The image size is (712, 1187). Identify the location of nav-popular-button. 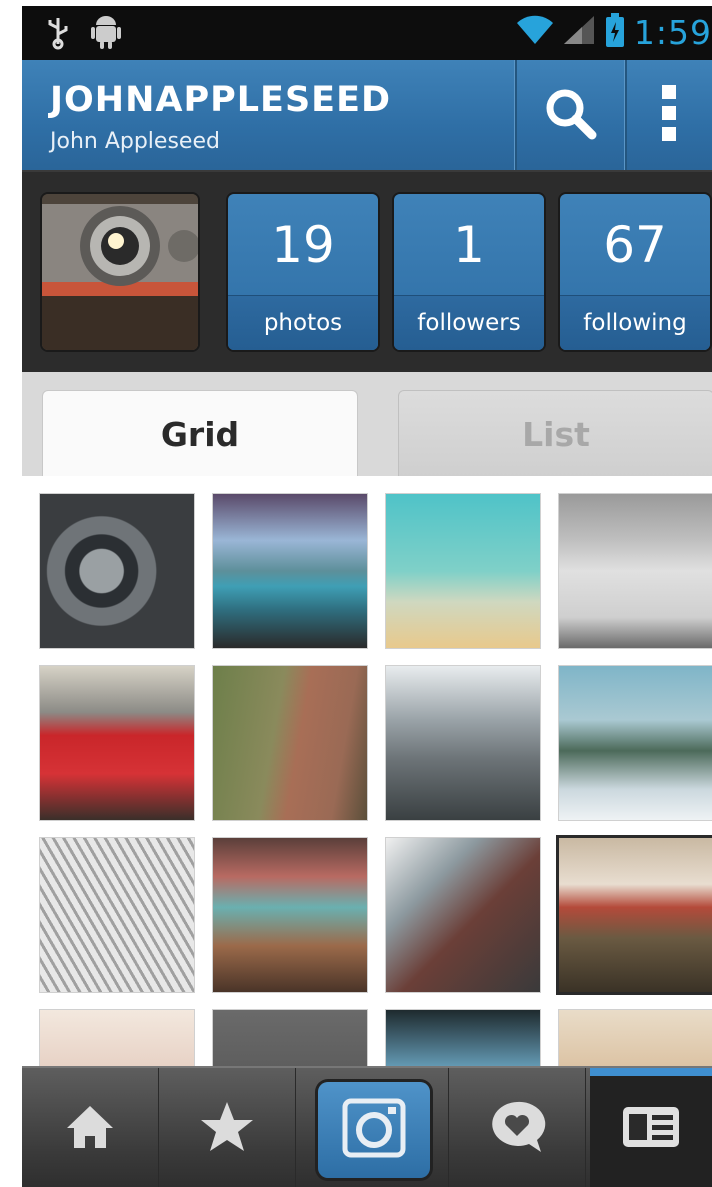
(227, 1127).